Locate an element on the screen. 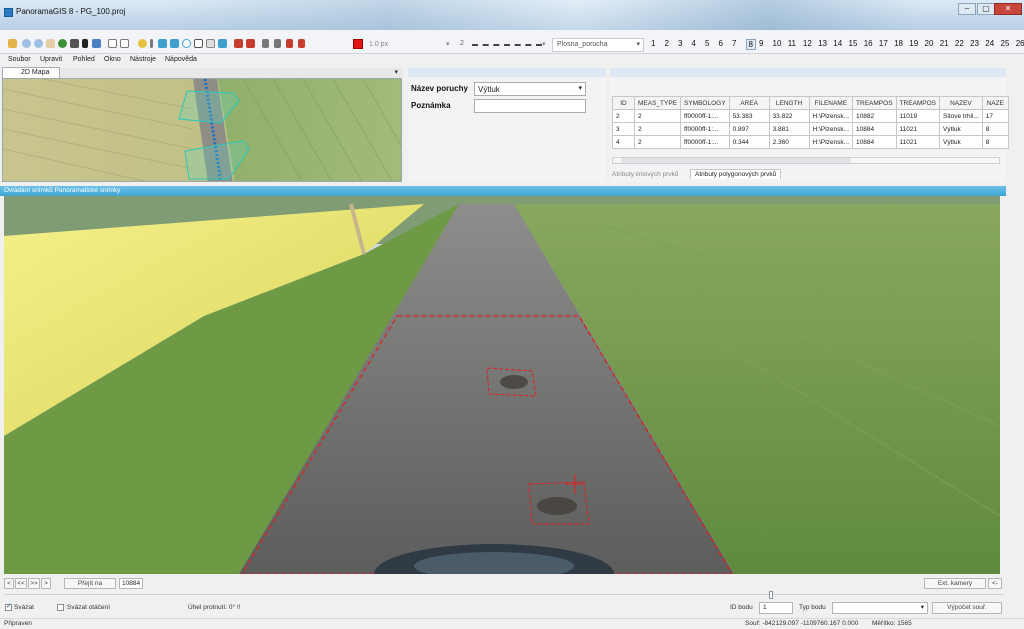 The height and width of the screenshot is (629, 1024). scrollbar-thumb is located at coordinates (736, 160).